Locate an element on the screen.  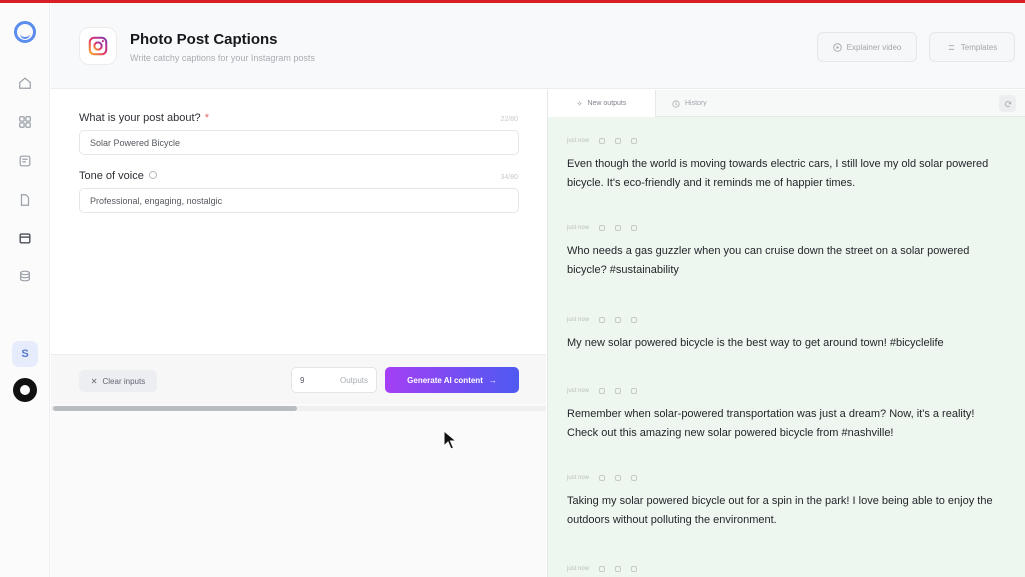
post-about-label: What is your post about? * is located at coordinates (144, 118).